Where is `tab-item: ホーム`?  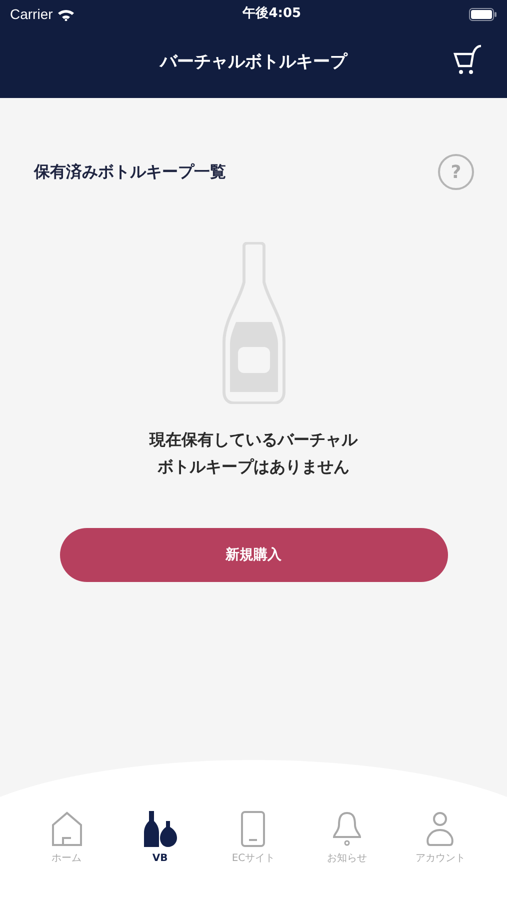
tab-item: ホーム is located at coordinates (66, 836).